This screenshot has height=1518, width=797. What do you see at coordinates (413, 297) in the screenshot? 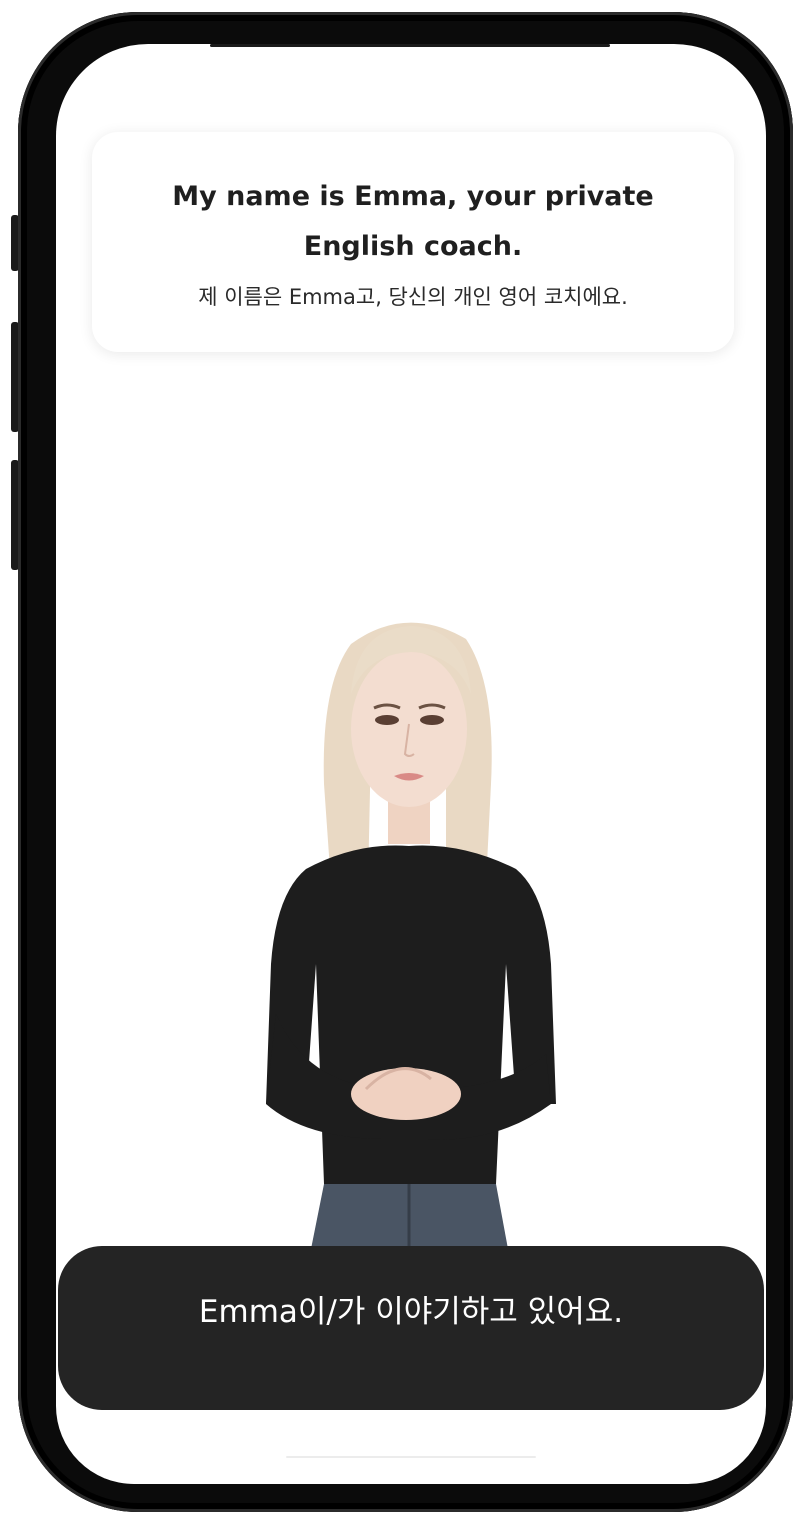
I see `intro-subtitle: 제 이름은 Emma고, 당신의 개인 영어 코치에요.` at bounding box center [413, 297].